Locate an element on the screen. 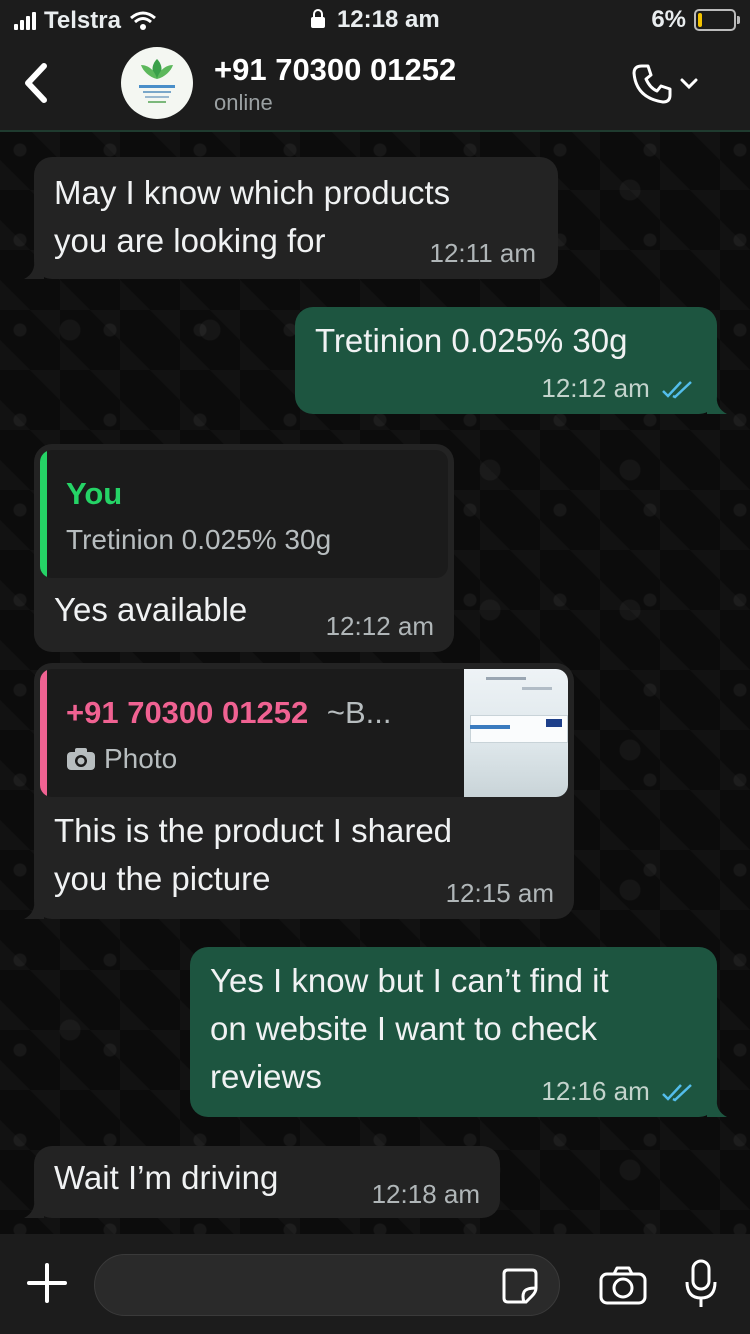 The image size is (750, 1334). logo-icon is located at coordinates (157, 81).